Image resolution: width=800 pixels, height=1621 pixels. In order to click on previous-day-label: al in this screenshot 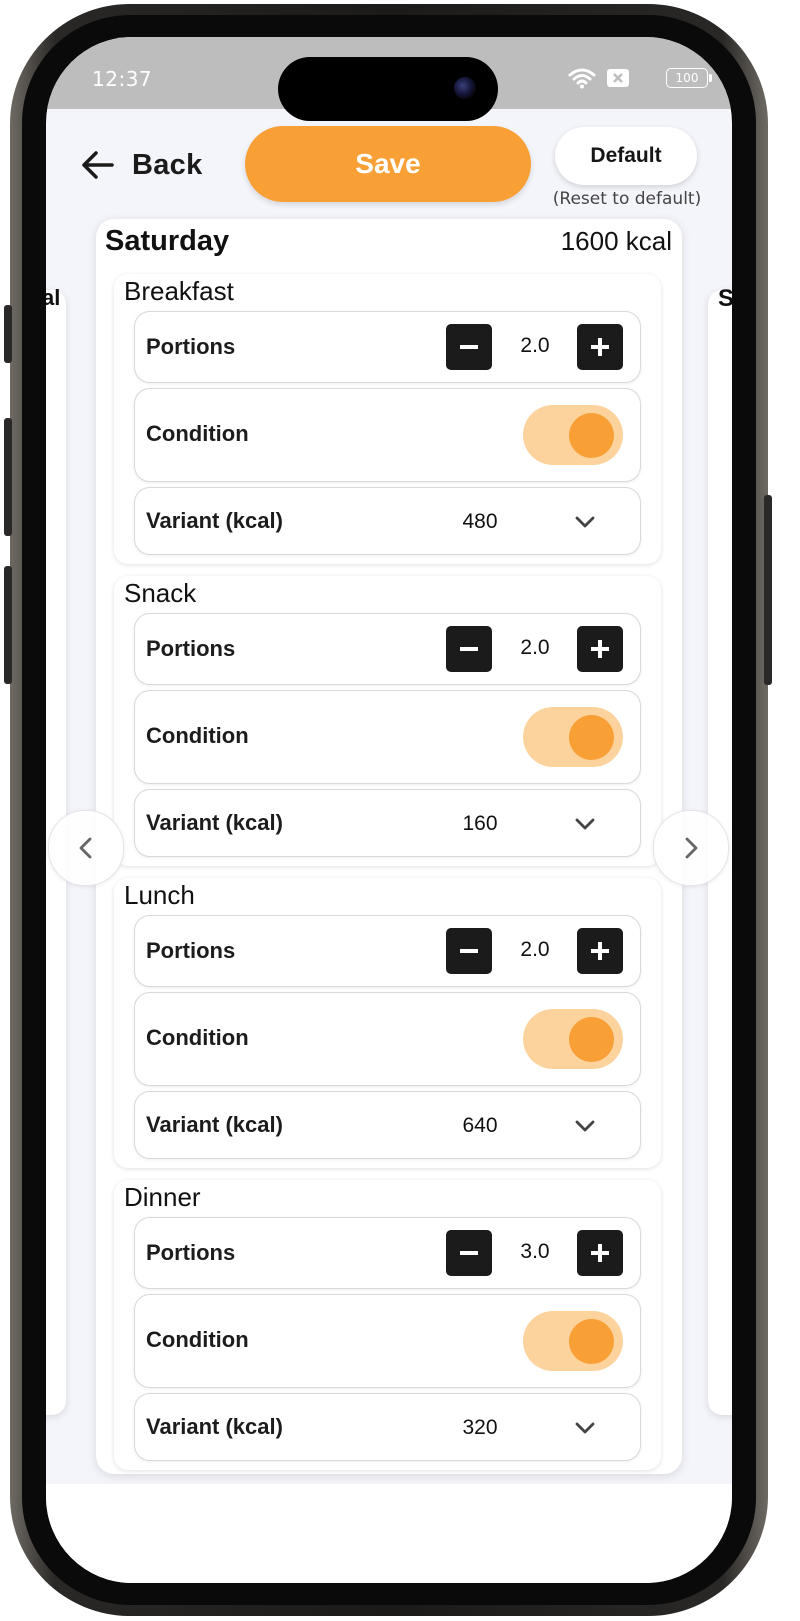, I will do `click(53, 297)`.